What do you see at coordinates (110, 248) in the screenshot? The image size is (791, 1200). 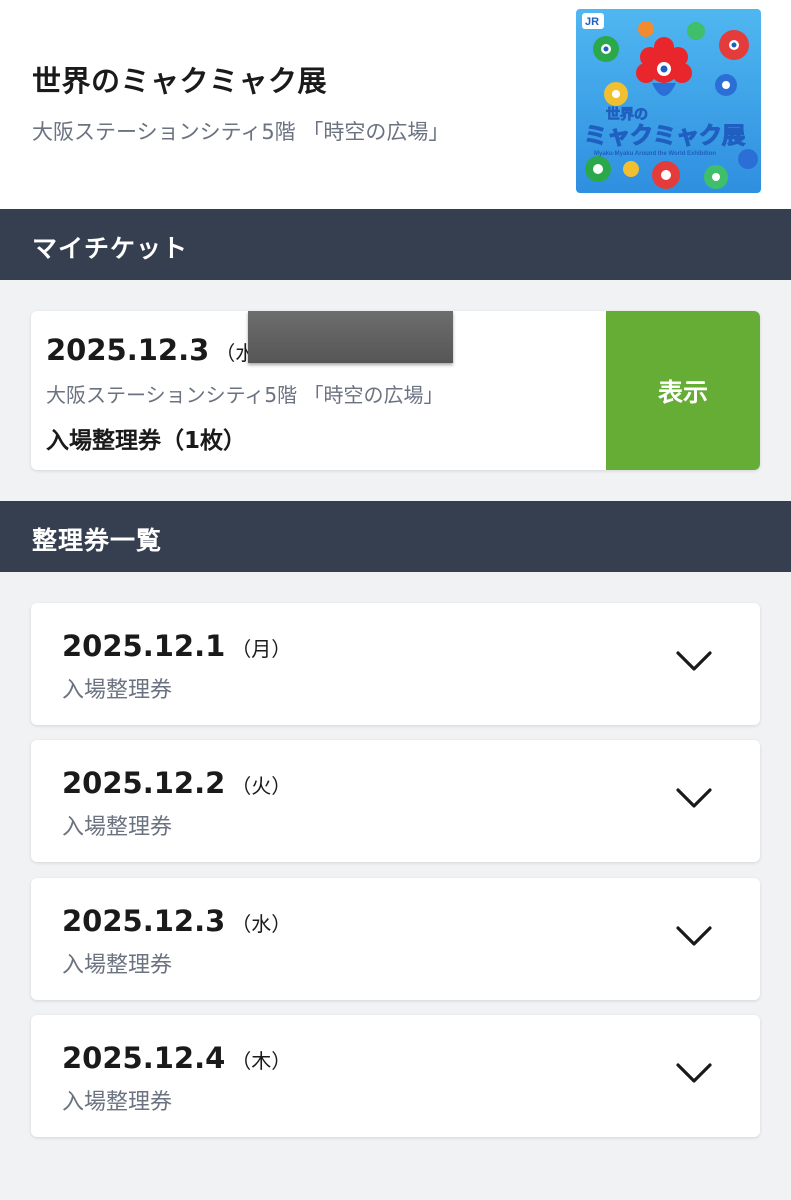 I see `my-tickets-heading: マイチケット` at bounding box center [110, 248].